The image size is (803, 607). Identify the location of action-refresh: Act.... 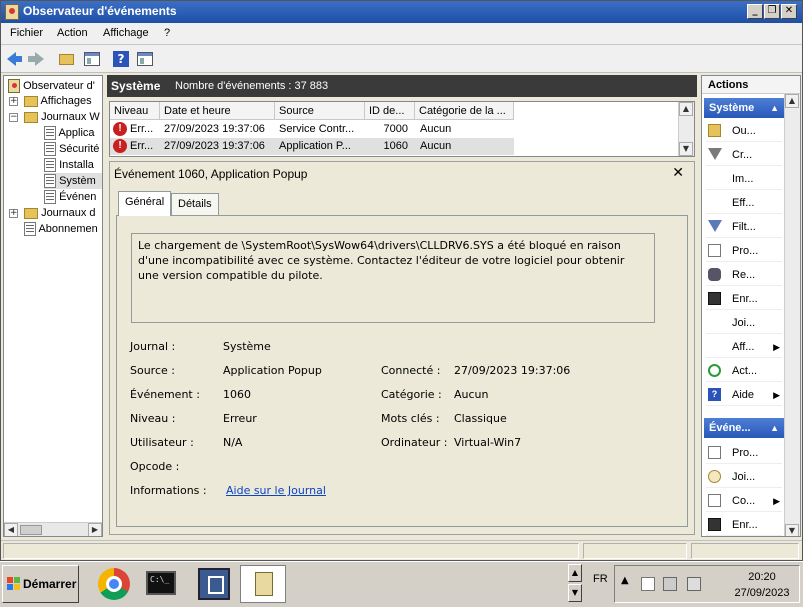
(744, 371).